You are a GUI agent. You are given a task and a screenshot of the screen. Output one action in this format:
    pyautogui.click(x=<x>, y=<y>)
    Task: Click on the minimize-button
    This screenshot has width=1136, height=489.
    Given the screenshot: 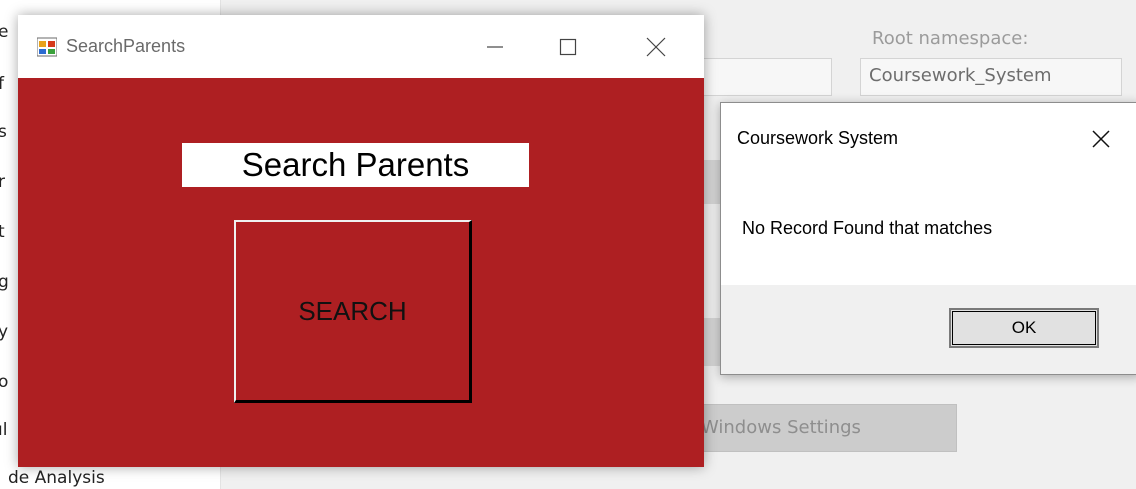 What is the action you would take?
    pyautogui.click(x=494, y=46)
    